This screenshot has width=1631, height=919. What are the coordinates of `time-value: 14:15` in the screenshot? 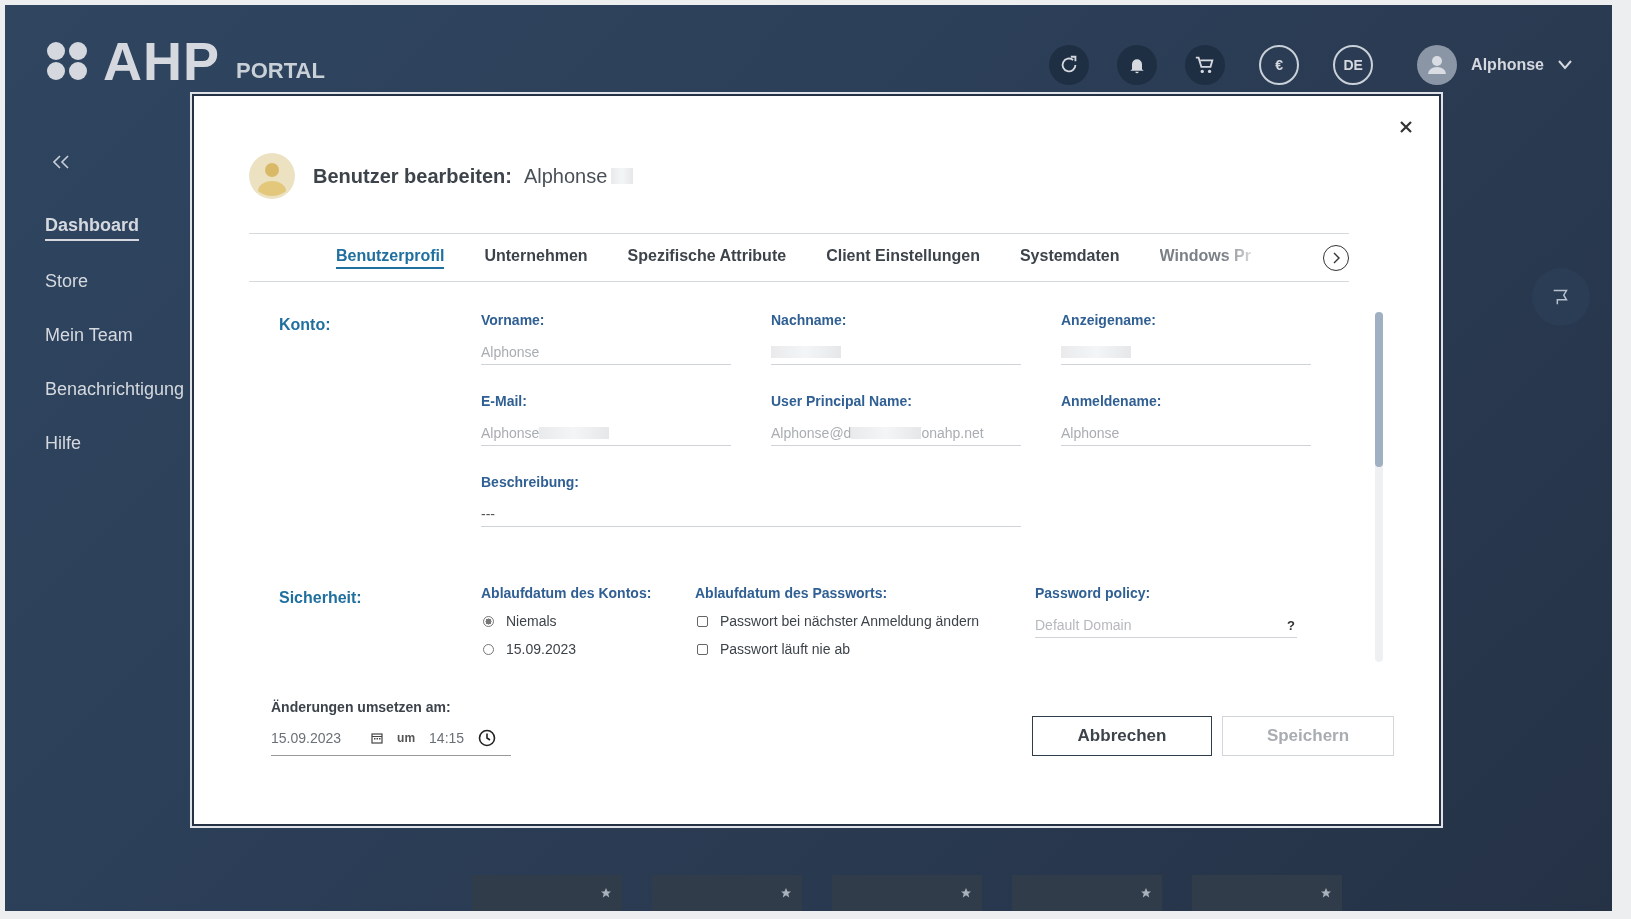 It's located at (447, 738).